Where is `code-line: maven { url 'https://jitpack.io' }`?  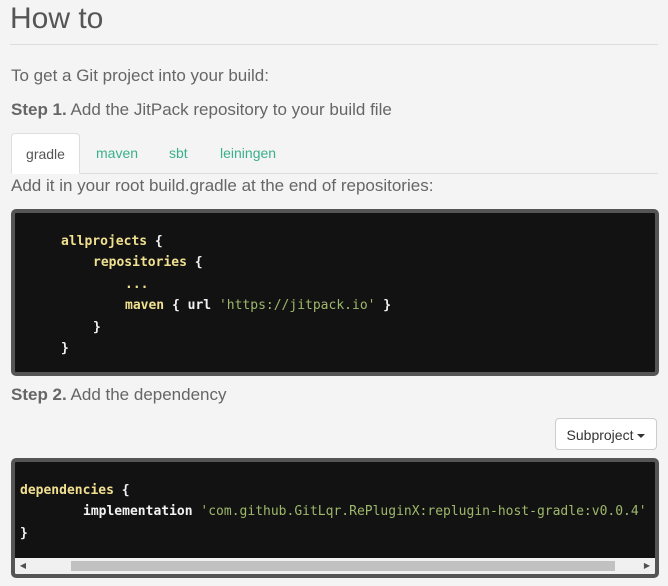
code-line: maven { url 'https://jitpack.io' } is located at coordinates (258, 305).